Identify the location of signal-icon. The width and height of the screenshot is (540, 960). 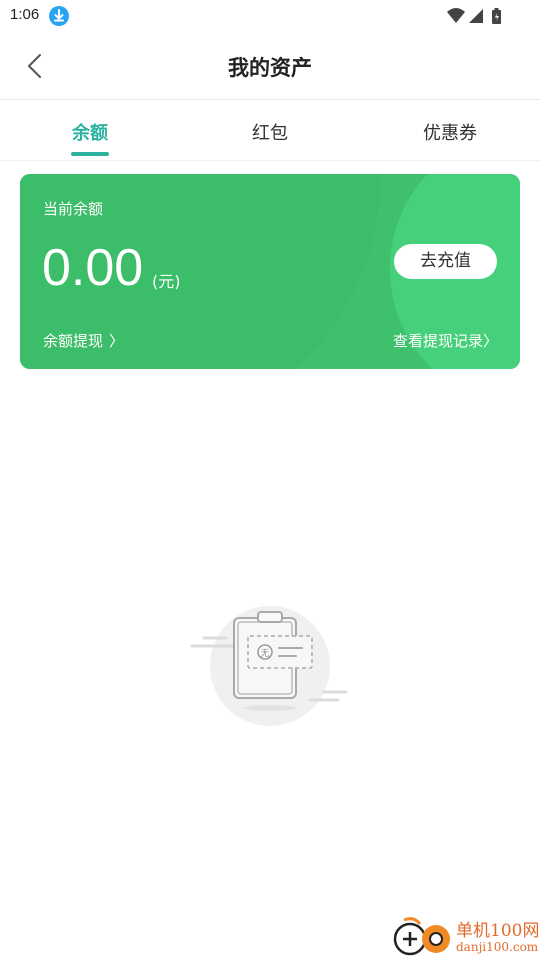
(476, 16).